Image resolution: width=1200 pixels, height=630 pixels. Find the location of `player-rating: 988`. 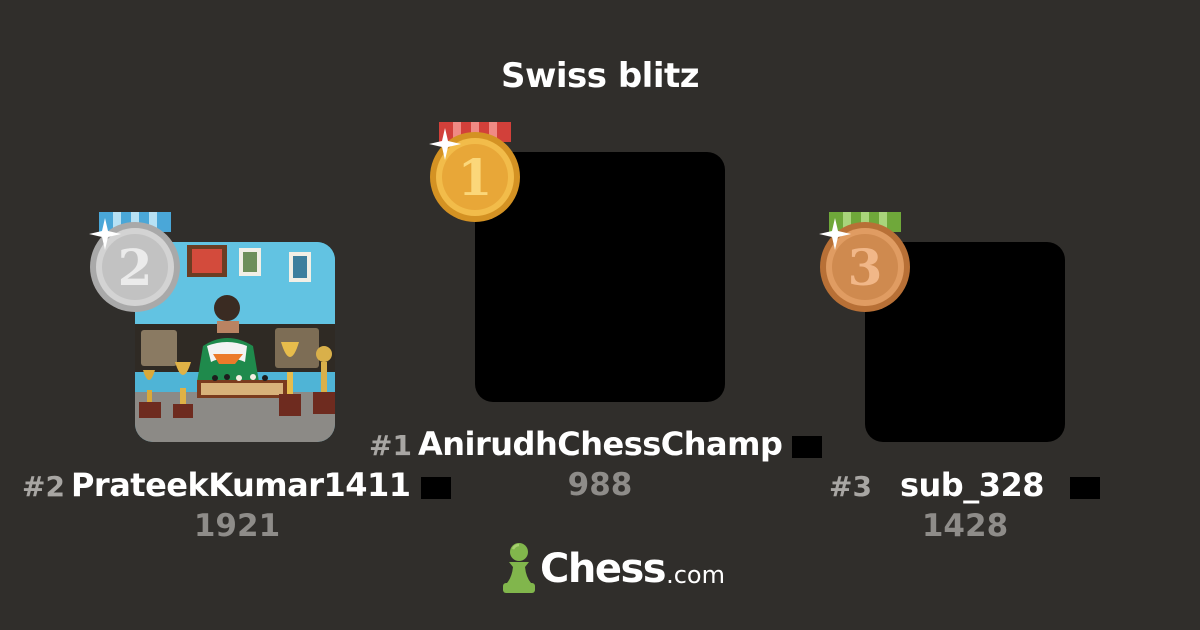

player-rating: 988 is located at coordinates (600, 485).